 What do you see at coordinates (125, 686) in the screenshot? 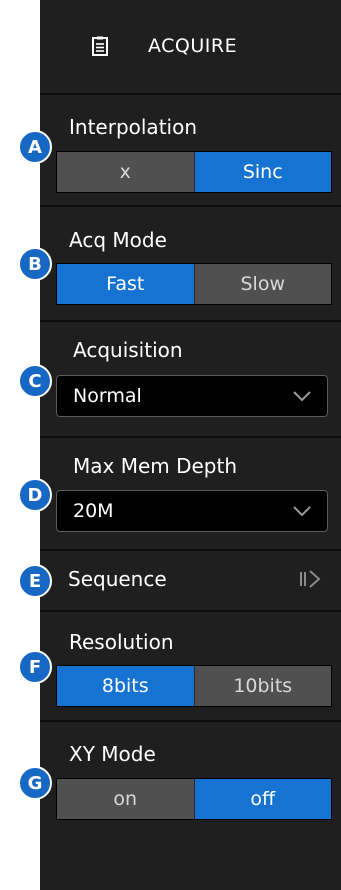
I see `resolution-option-8bits: 8bits` at bounding box center [125, 686].